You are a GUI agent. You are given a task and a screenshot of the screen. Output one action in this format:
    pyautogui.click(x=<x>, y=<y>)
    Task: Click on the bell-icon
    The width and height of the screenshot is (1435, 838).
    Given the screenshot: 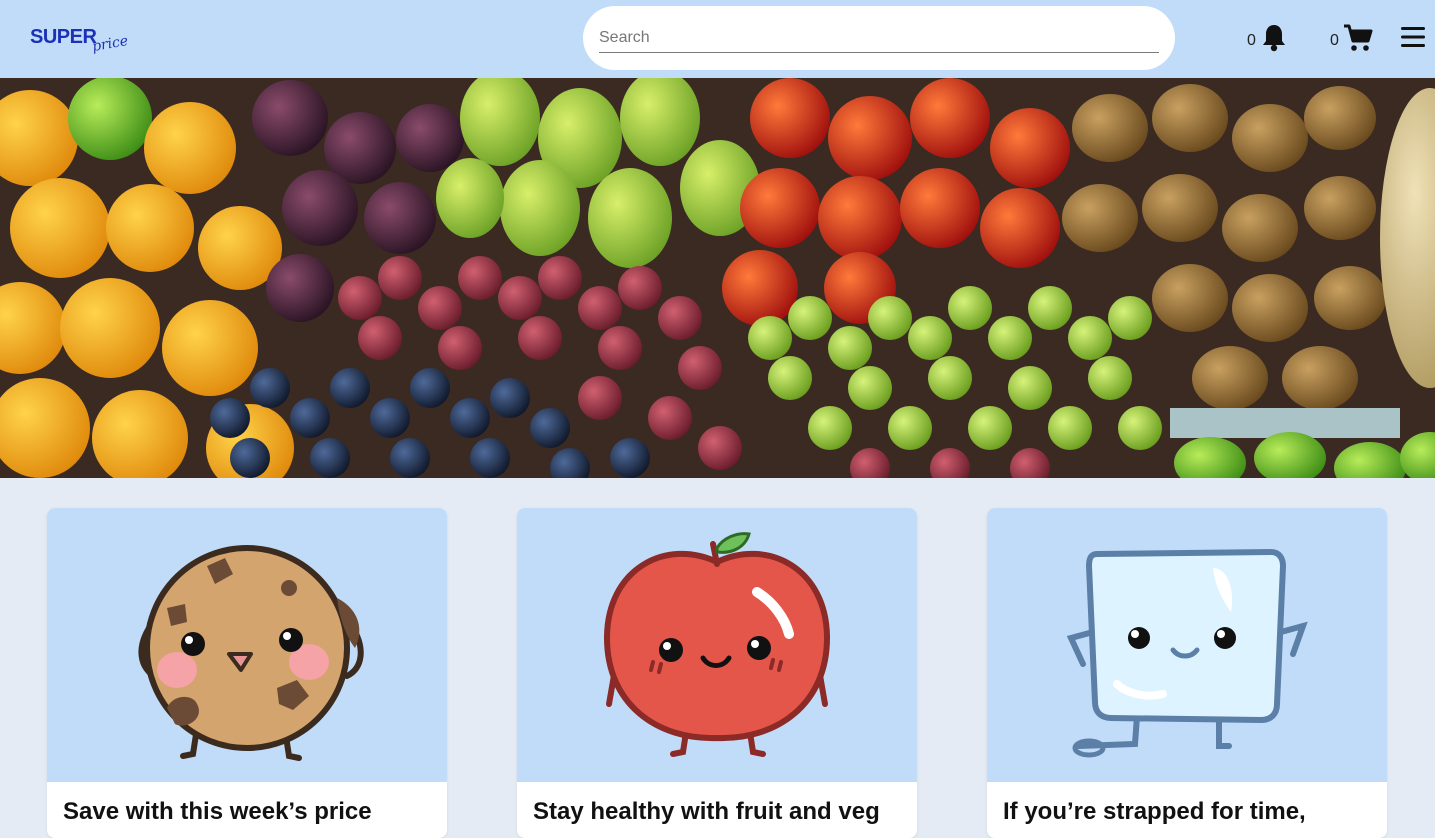 What is the action you would take?
    pyautogui.click(x=1273, y=38)
    